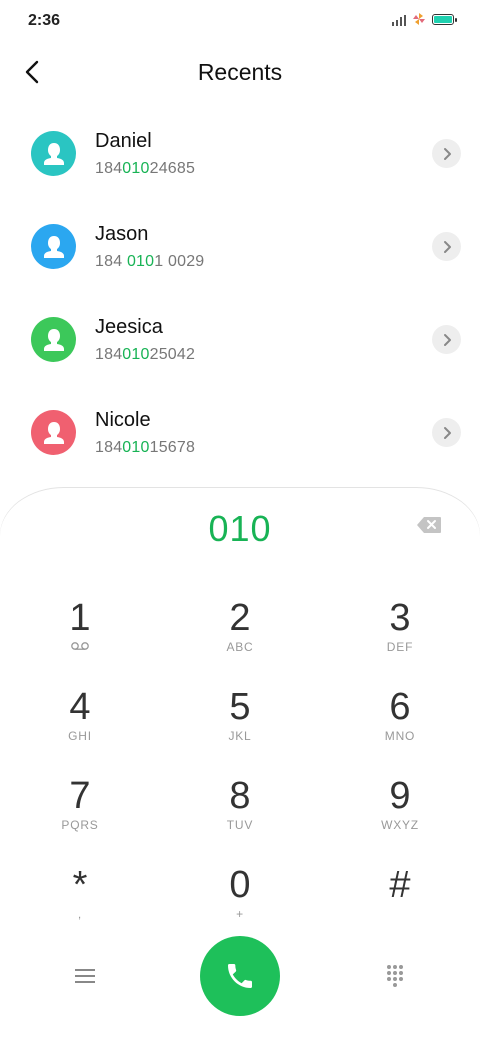  I want to click on phone-icon, so click(240, 976).